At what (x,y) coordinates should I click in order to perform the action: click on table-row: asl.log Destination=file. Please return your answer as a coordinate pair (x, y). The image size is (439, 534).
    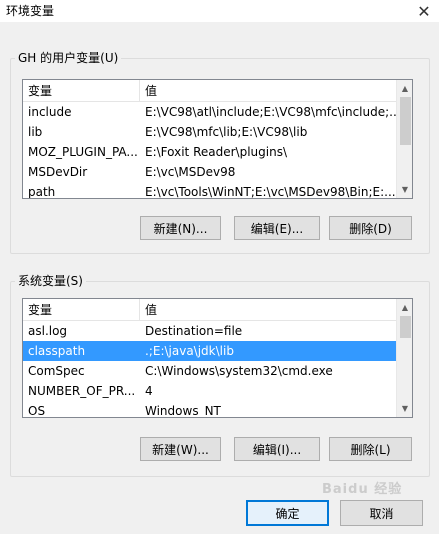
    Looking at the image, I should click on (209, 331).